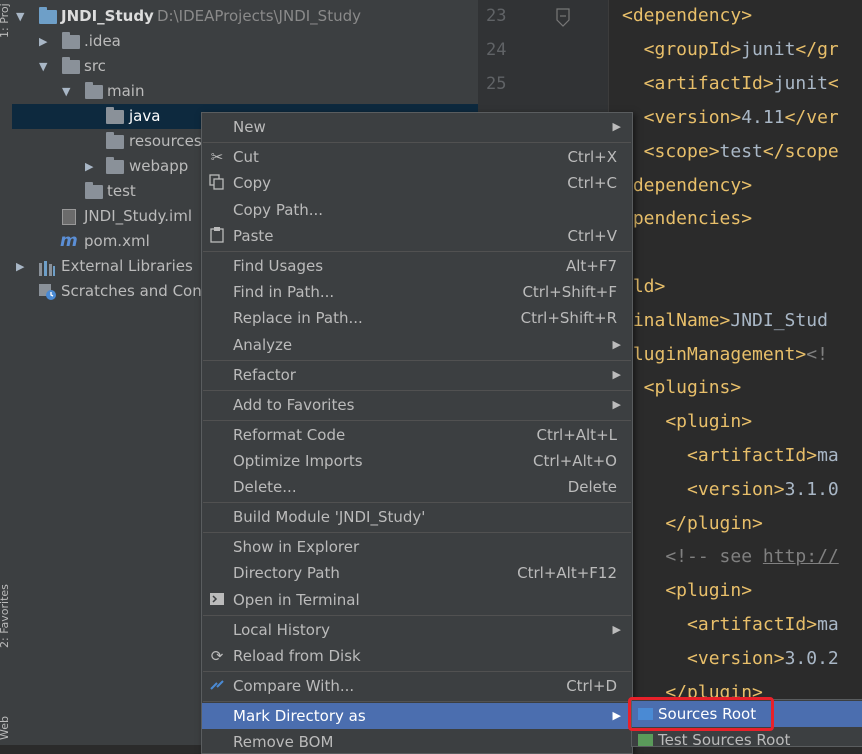 The width and height of the screenshot is (862, 754). I want to click on menu-item-reformat-code: Reformat Code Ctrl+Alt+L, so click(417, 435).